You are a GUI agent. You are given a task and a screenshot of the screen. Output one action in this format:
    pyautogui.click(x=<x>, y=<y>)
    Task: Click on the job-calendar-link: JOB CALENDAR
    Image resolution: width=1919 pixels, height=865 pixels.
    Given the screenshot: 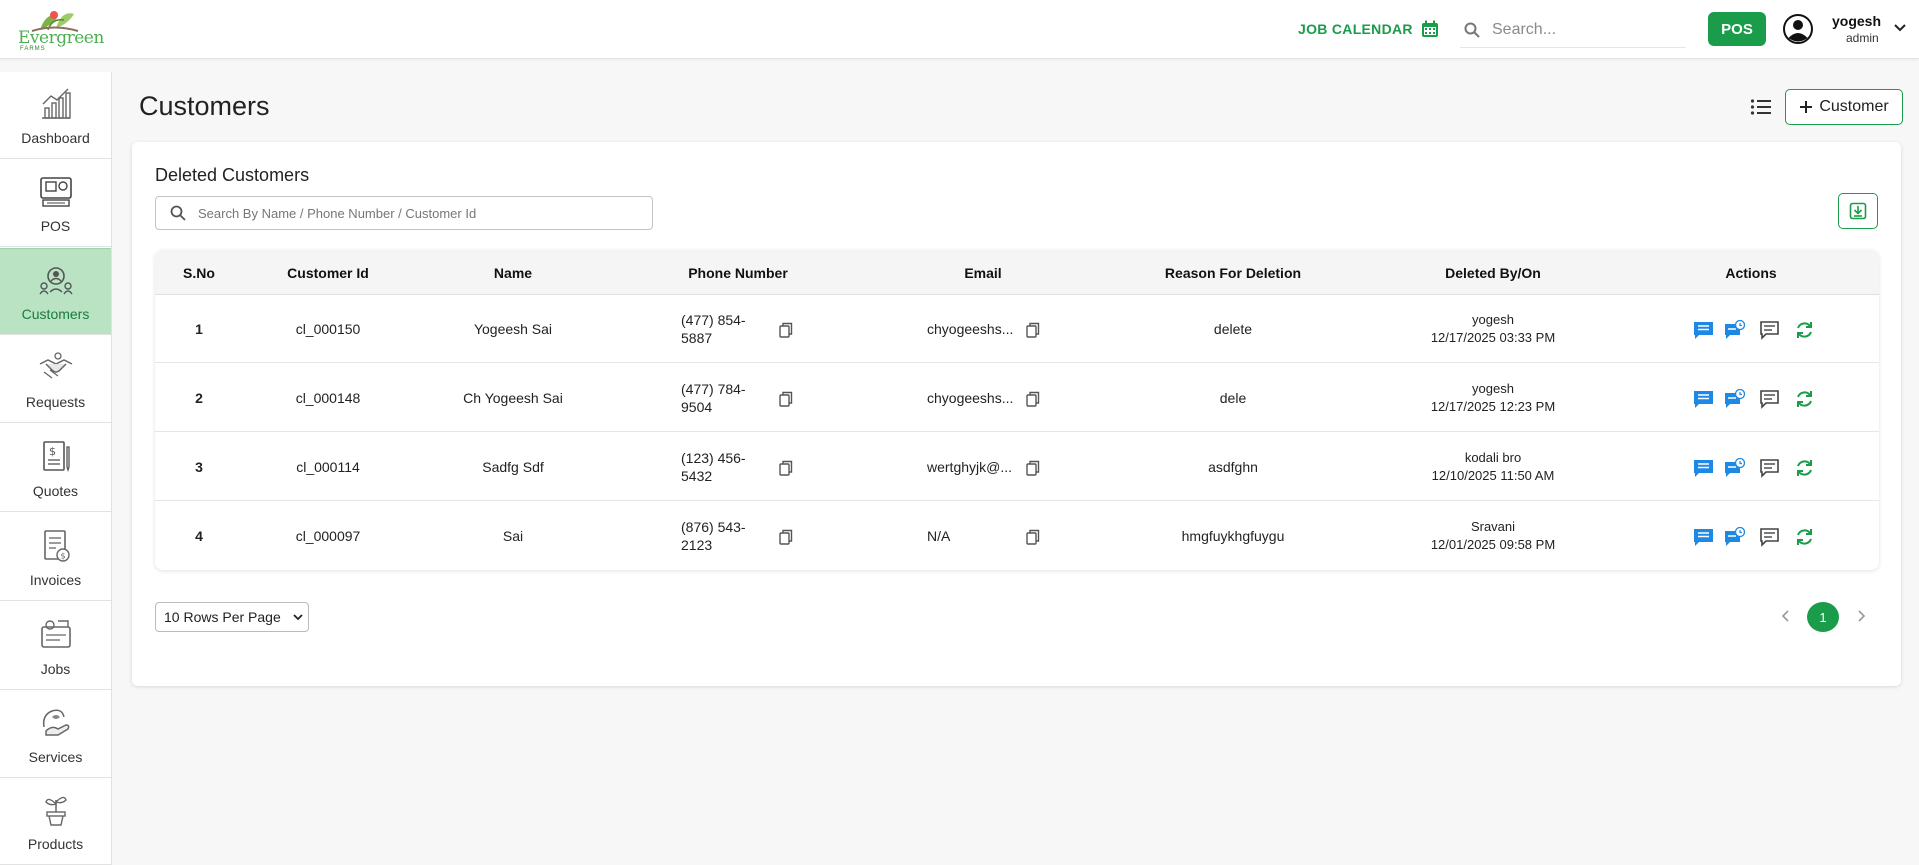 What is the action you would take?
    pyautogui.click(x=1368, y=29)
    